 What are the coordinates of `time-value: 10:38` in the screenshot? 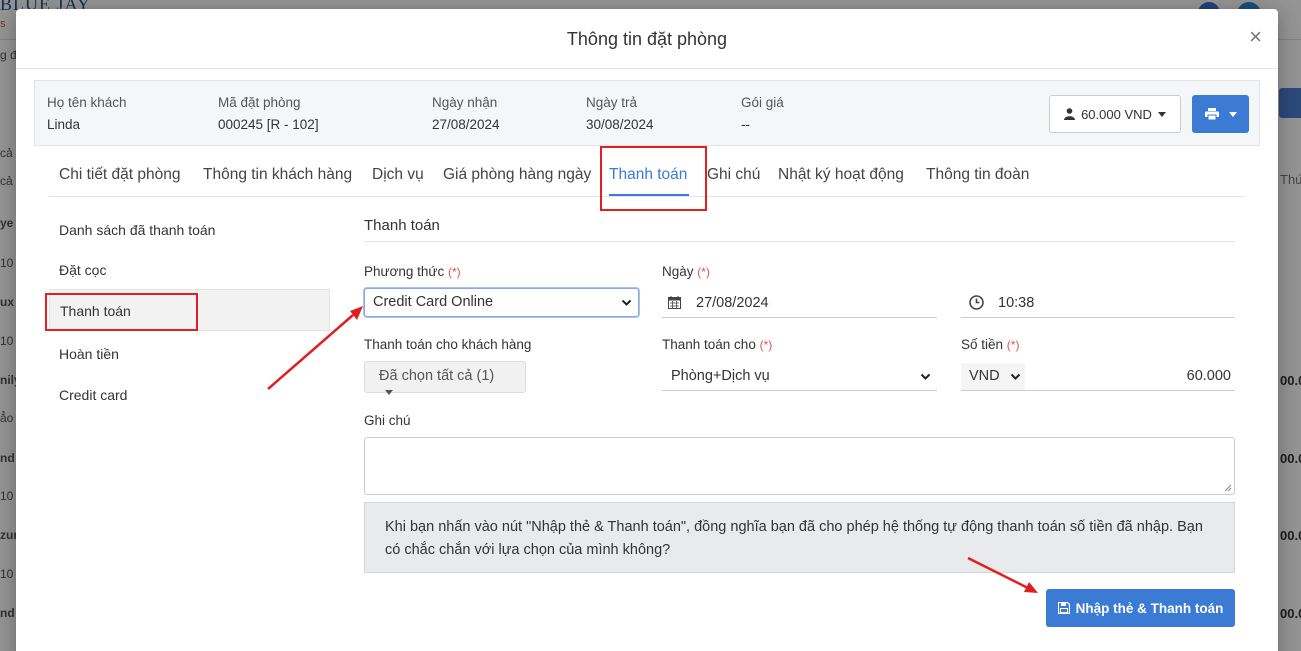 It's located at (1016, 303).